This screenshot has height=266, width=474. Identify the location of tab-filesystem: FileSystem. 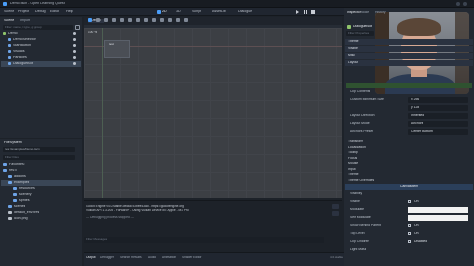
(13, 143).